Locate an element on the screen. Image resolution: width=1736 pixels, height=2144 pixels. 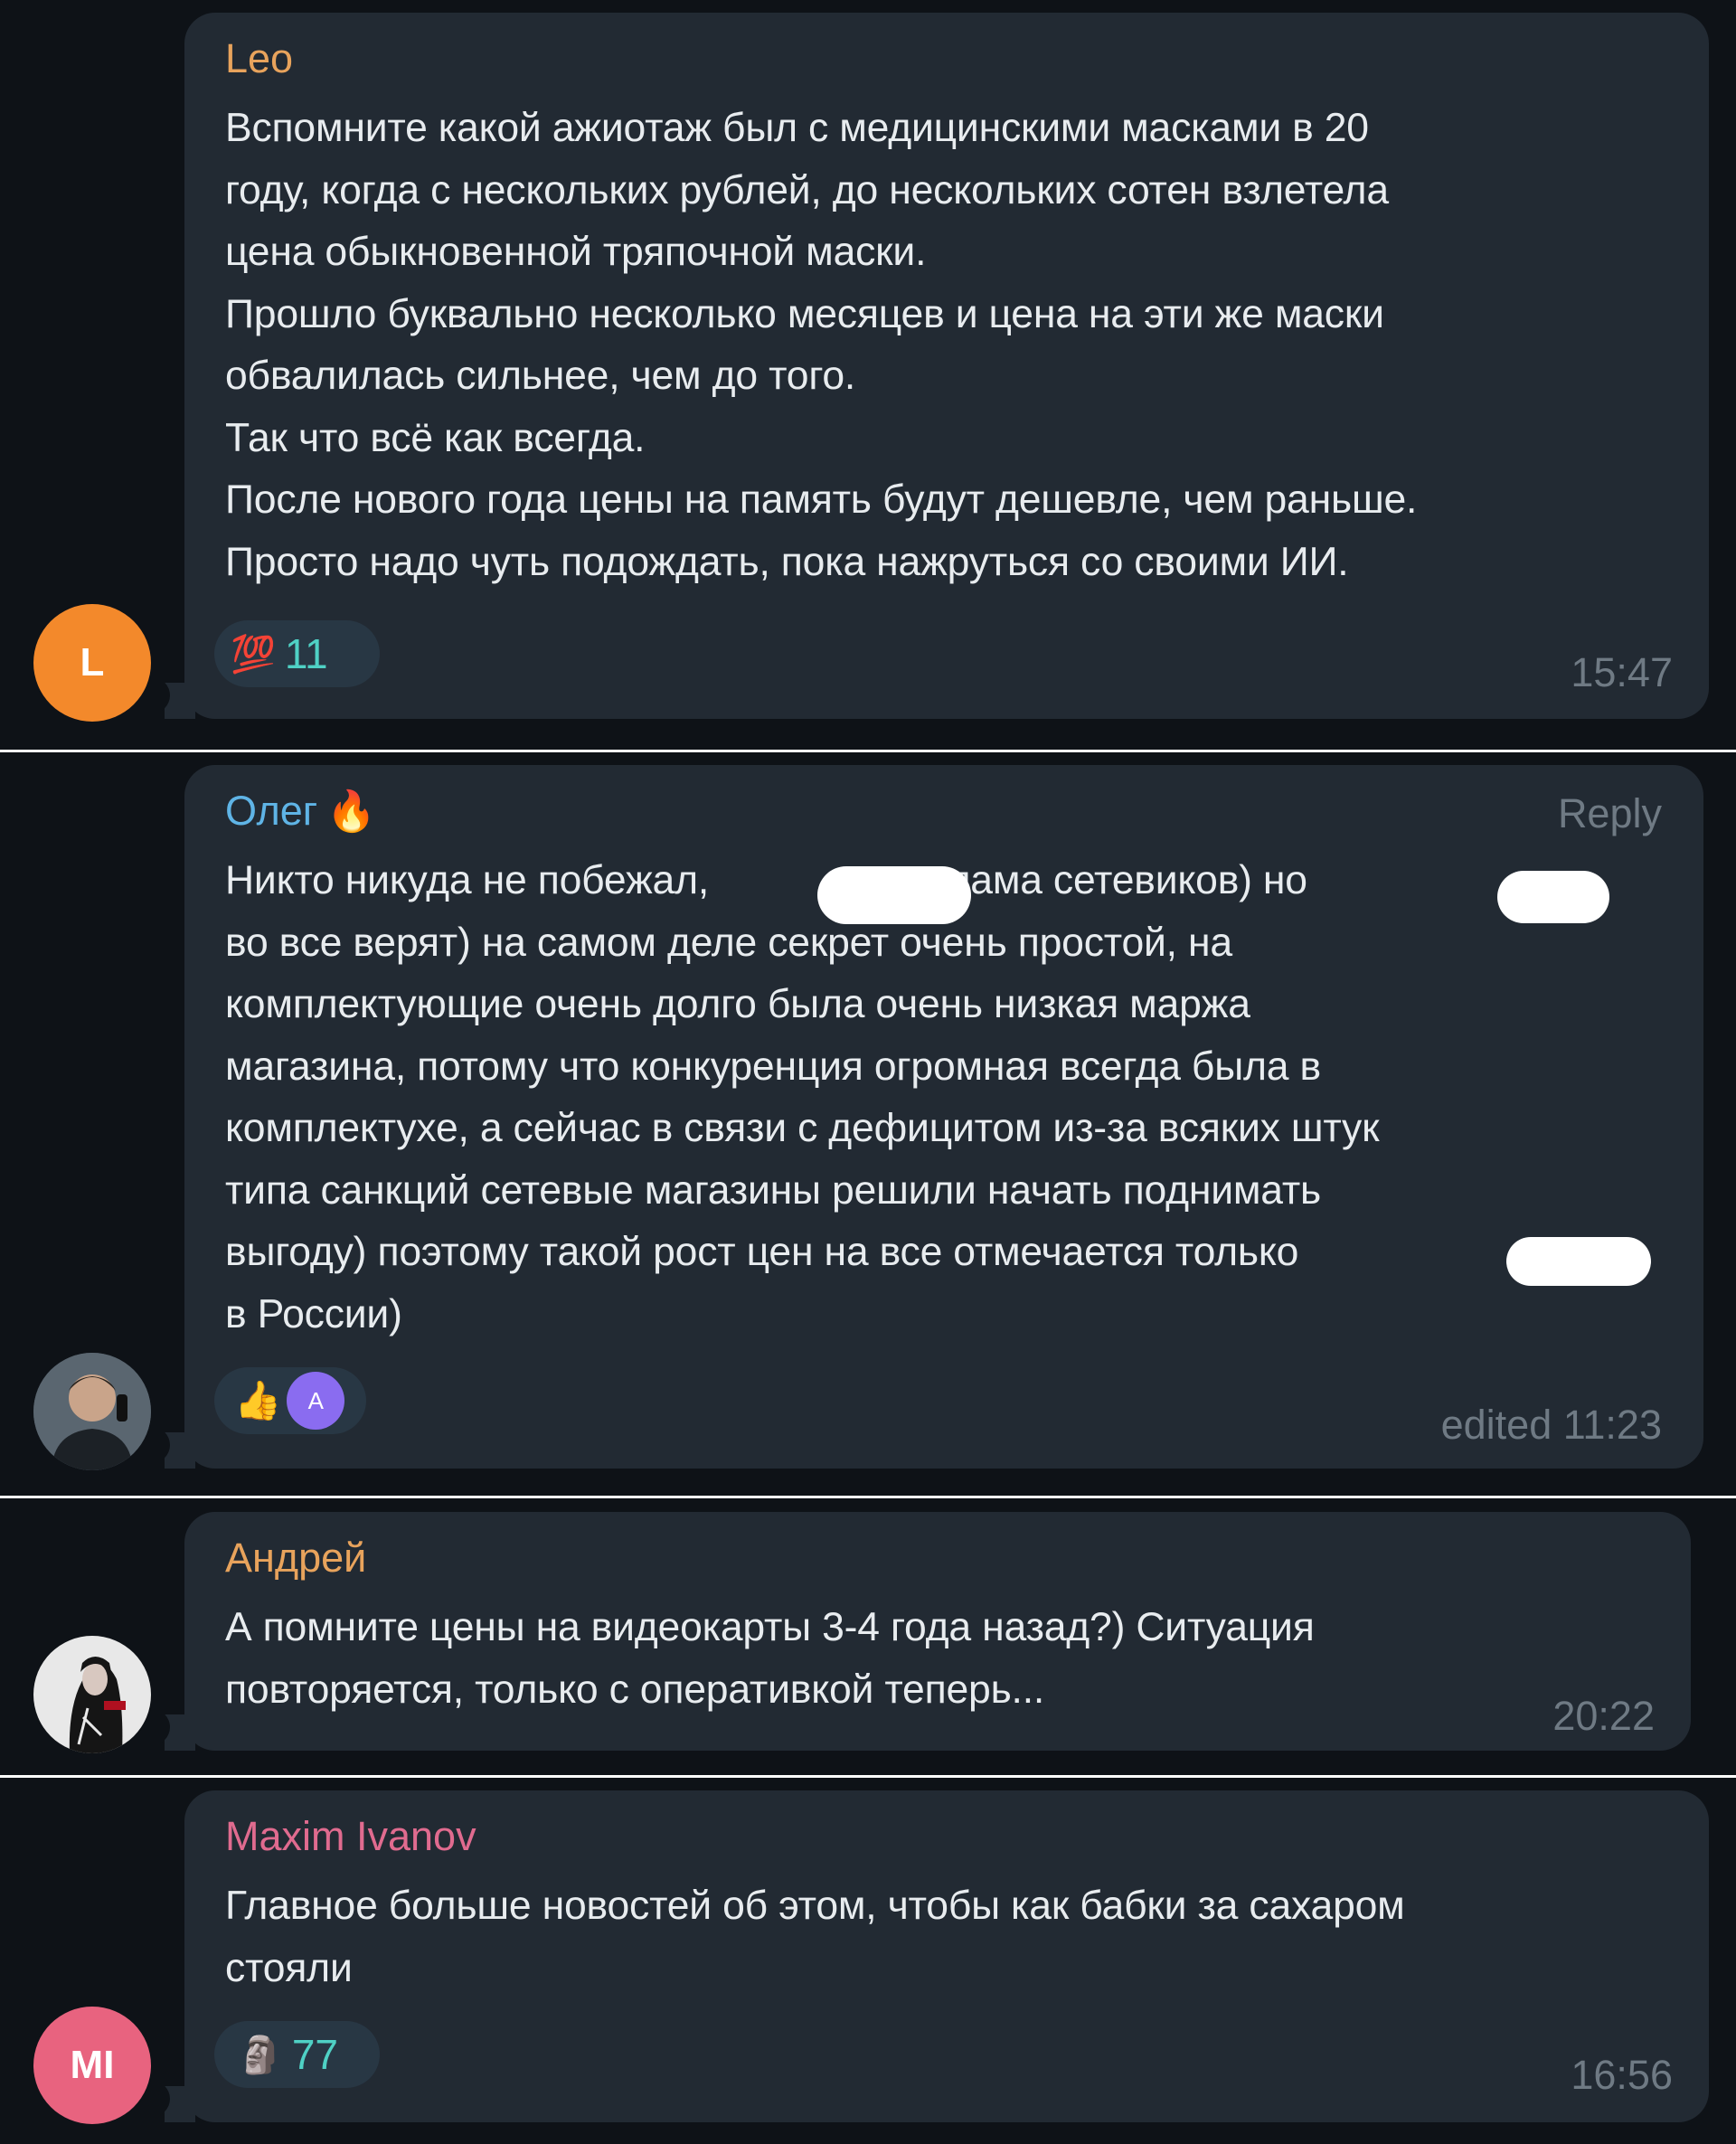
message-line: цена обыкновенной тряпочной маски. is located at coordinates (576, 252).